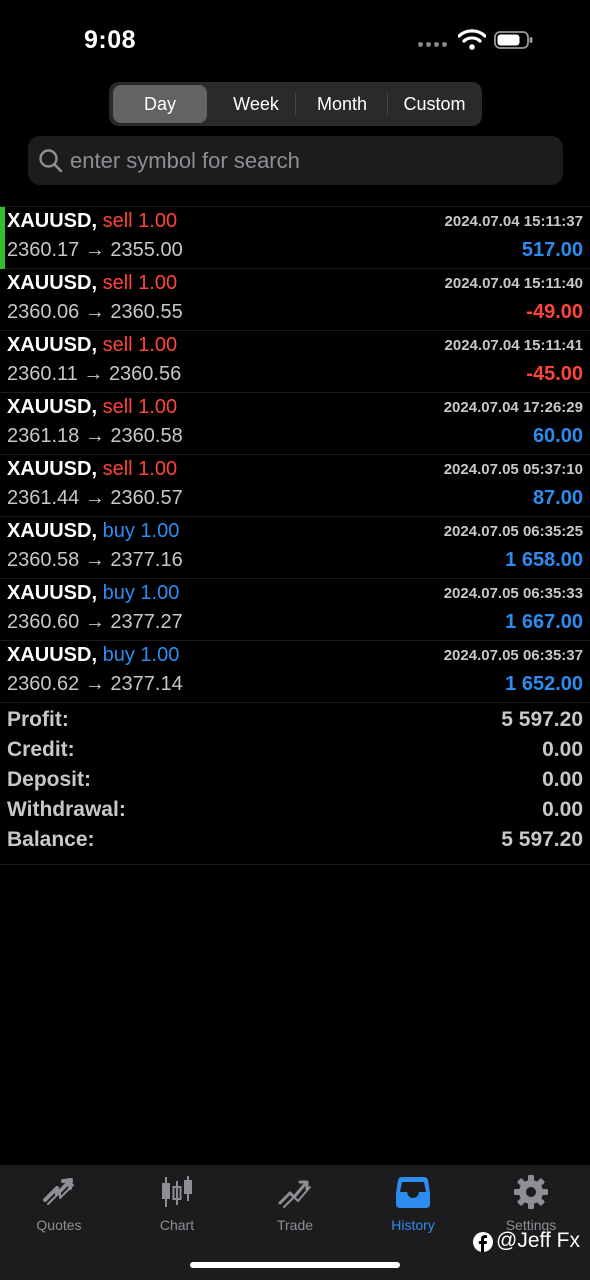  Describe the element at coordinates (146, 560) in the screenshot. I see `close-price: 2377.16` at that location.